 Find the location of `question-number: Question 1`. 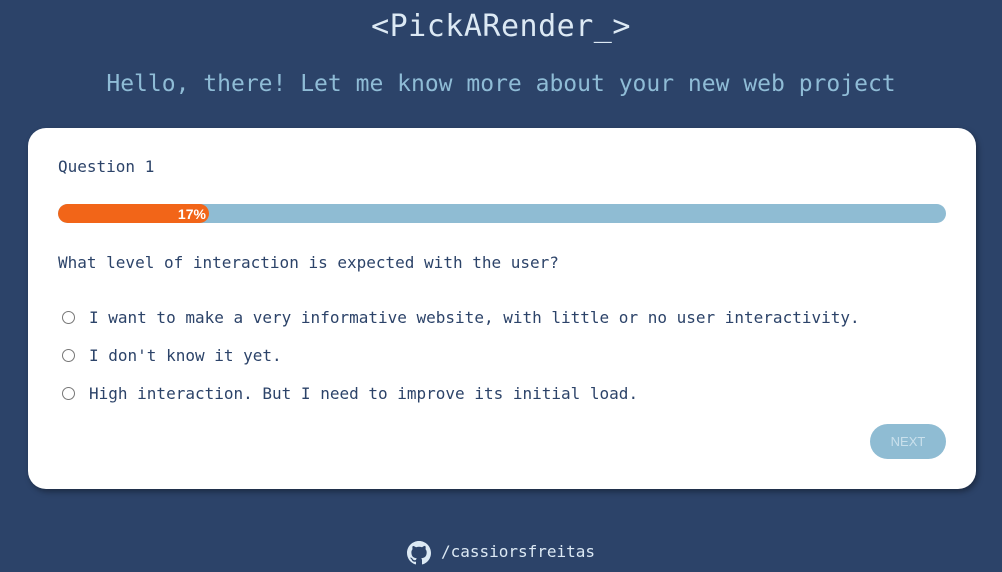

question-number: Question 1 is located at coordinates (106, 166).